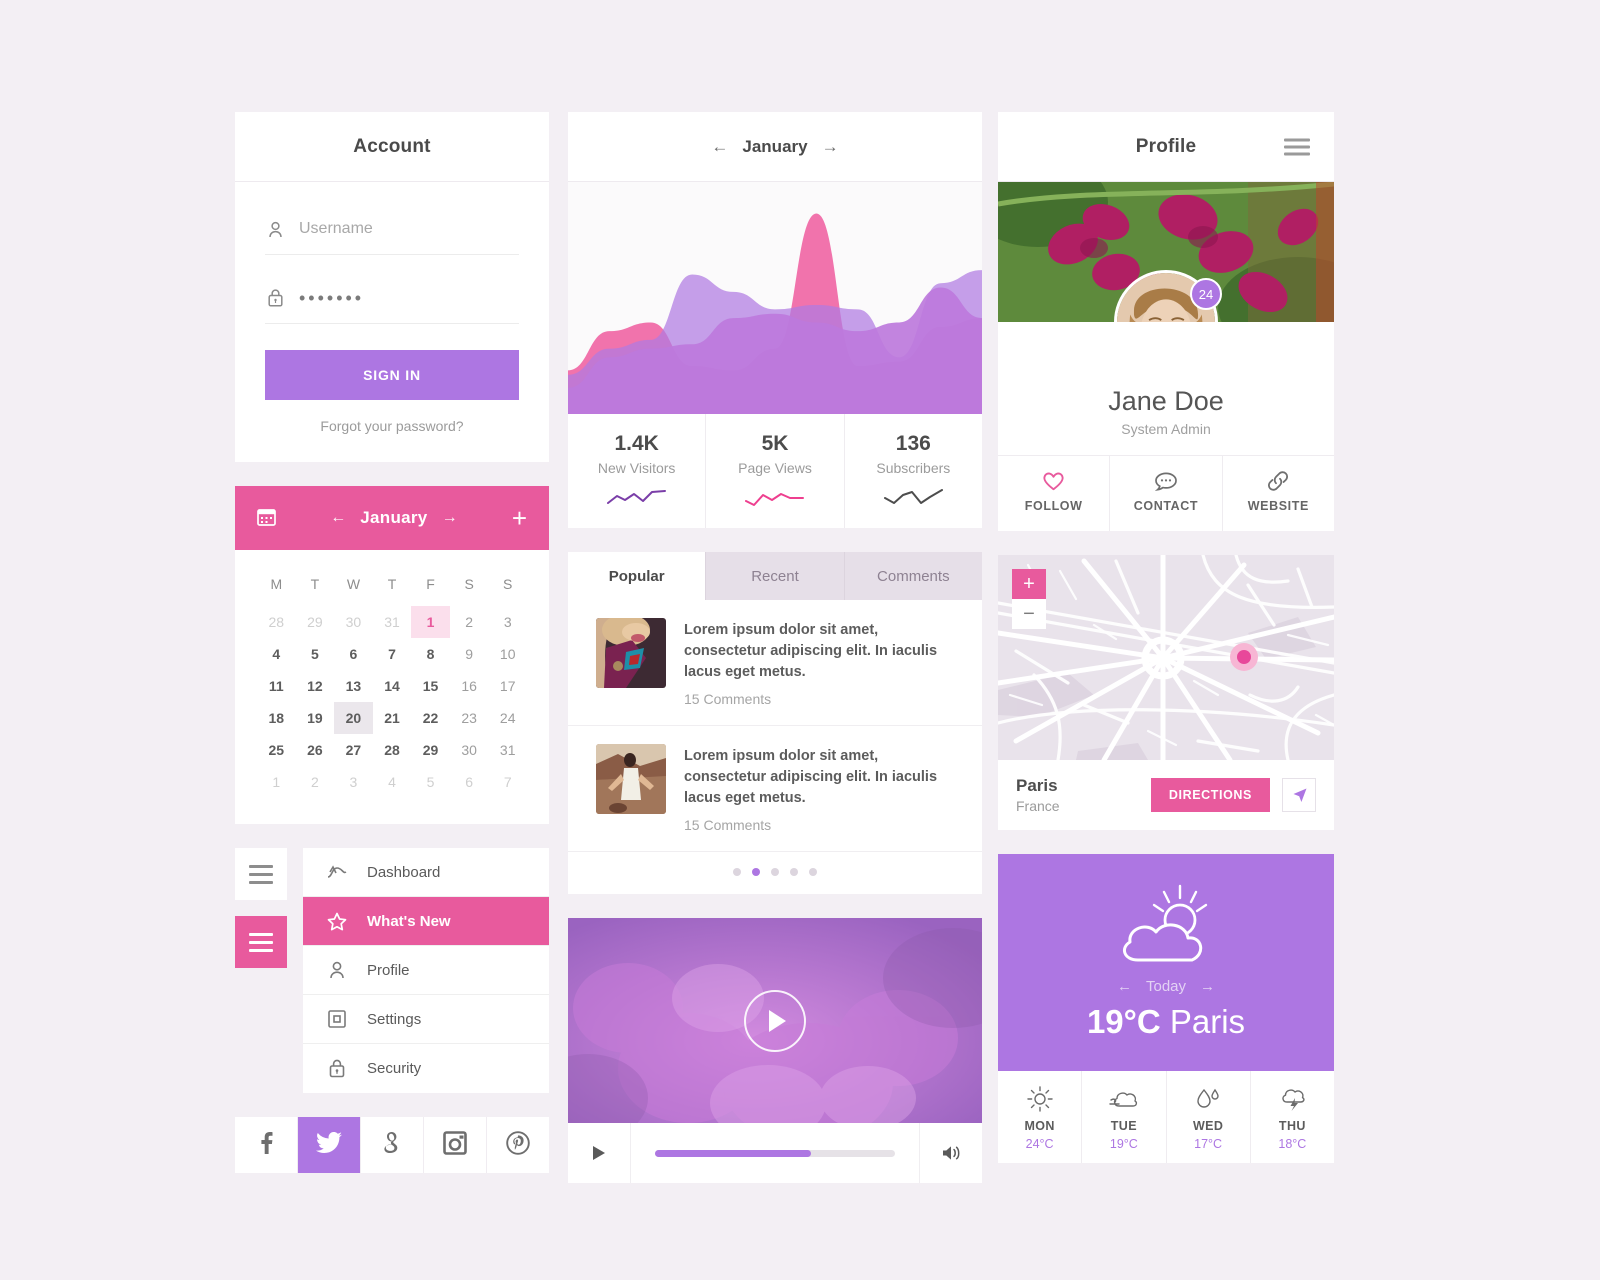 The height and width of the screenshot is (1280, 1600). I want to click on hamburger-button-white, so click(261, 874).